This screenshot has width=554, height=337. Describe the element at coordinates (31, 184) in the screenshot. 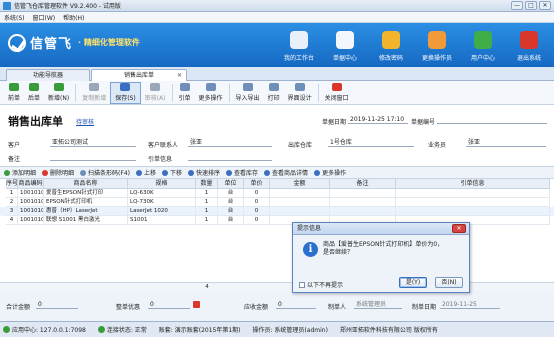

I see `grid-header-1: 商品编码` at that location.